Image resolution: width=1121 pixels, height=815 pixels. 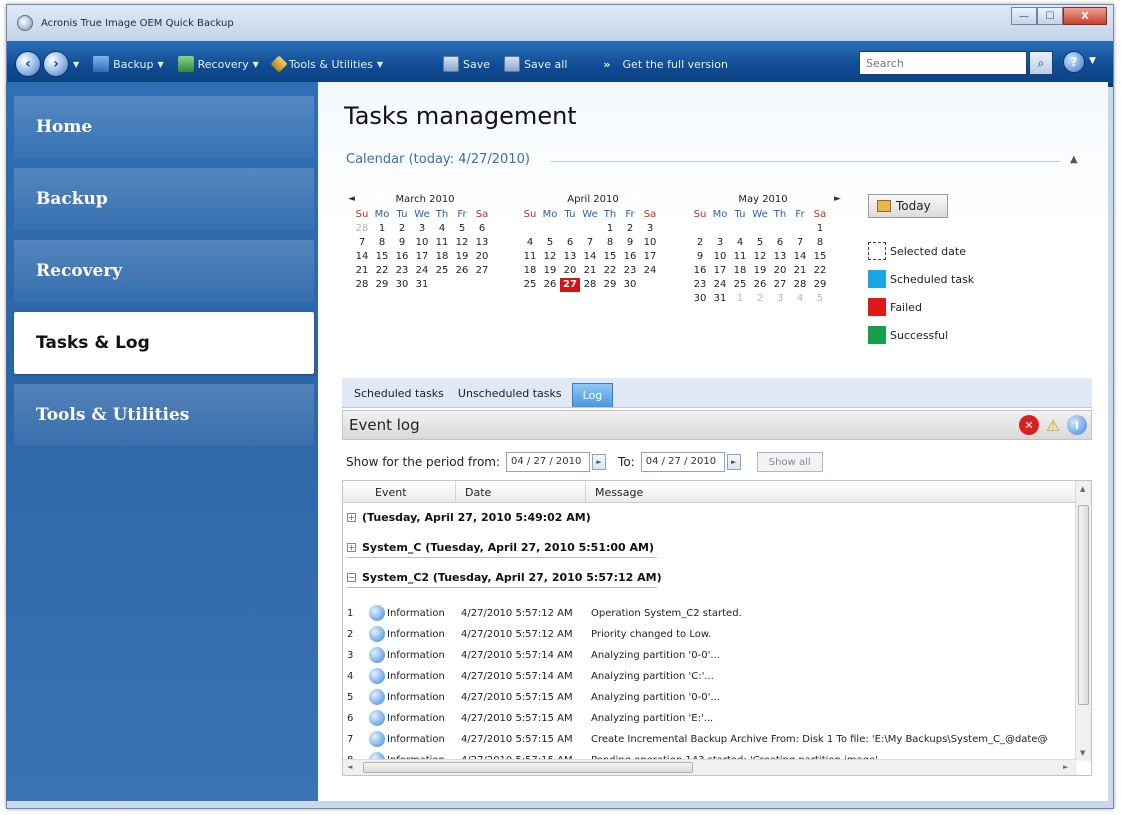 What do you see at coordinates (665, 64) in the screenshot?
I see `get-full-version-link: » Get the full version` at bounding box center [665, 64].